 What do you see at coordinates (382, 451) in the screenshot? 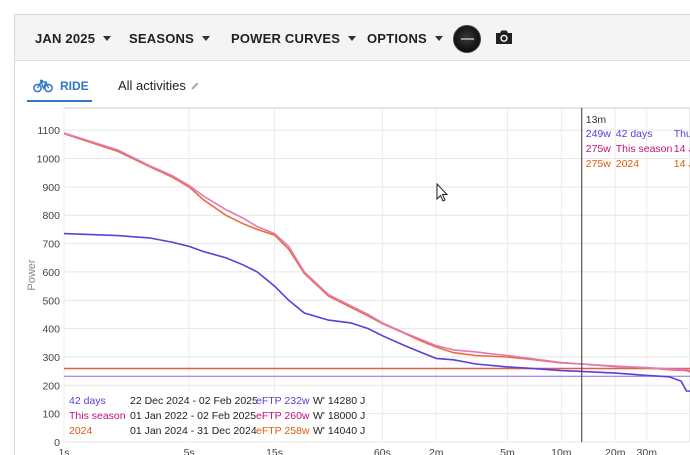
I see `x-tick-label: 60s` at bounding box center [382, 451].